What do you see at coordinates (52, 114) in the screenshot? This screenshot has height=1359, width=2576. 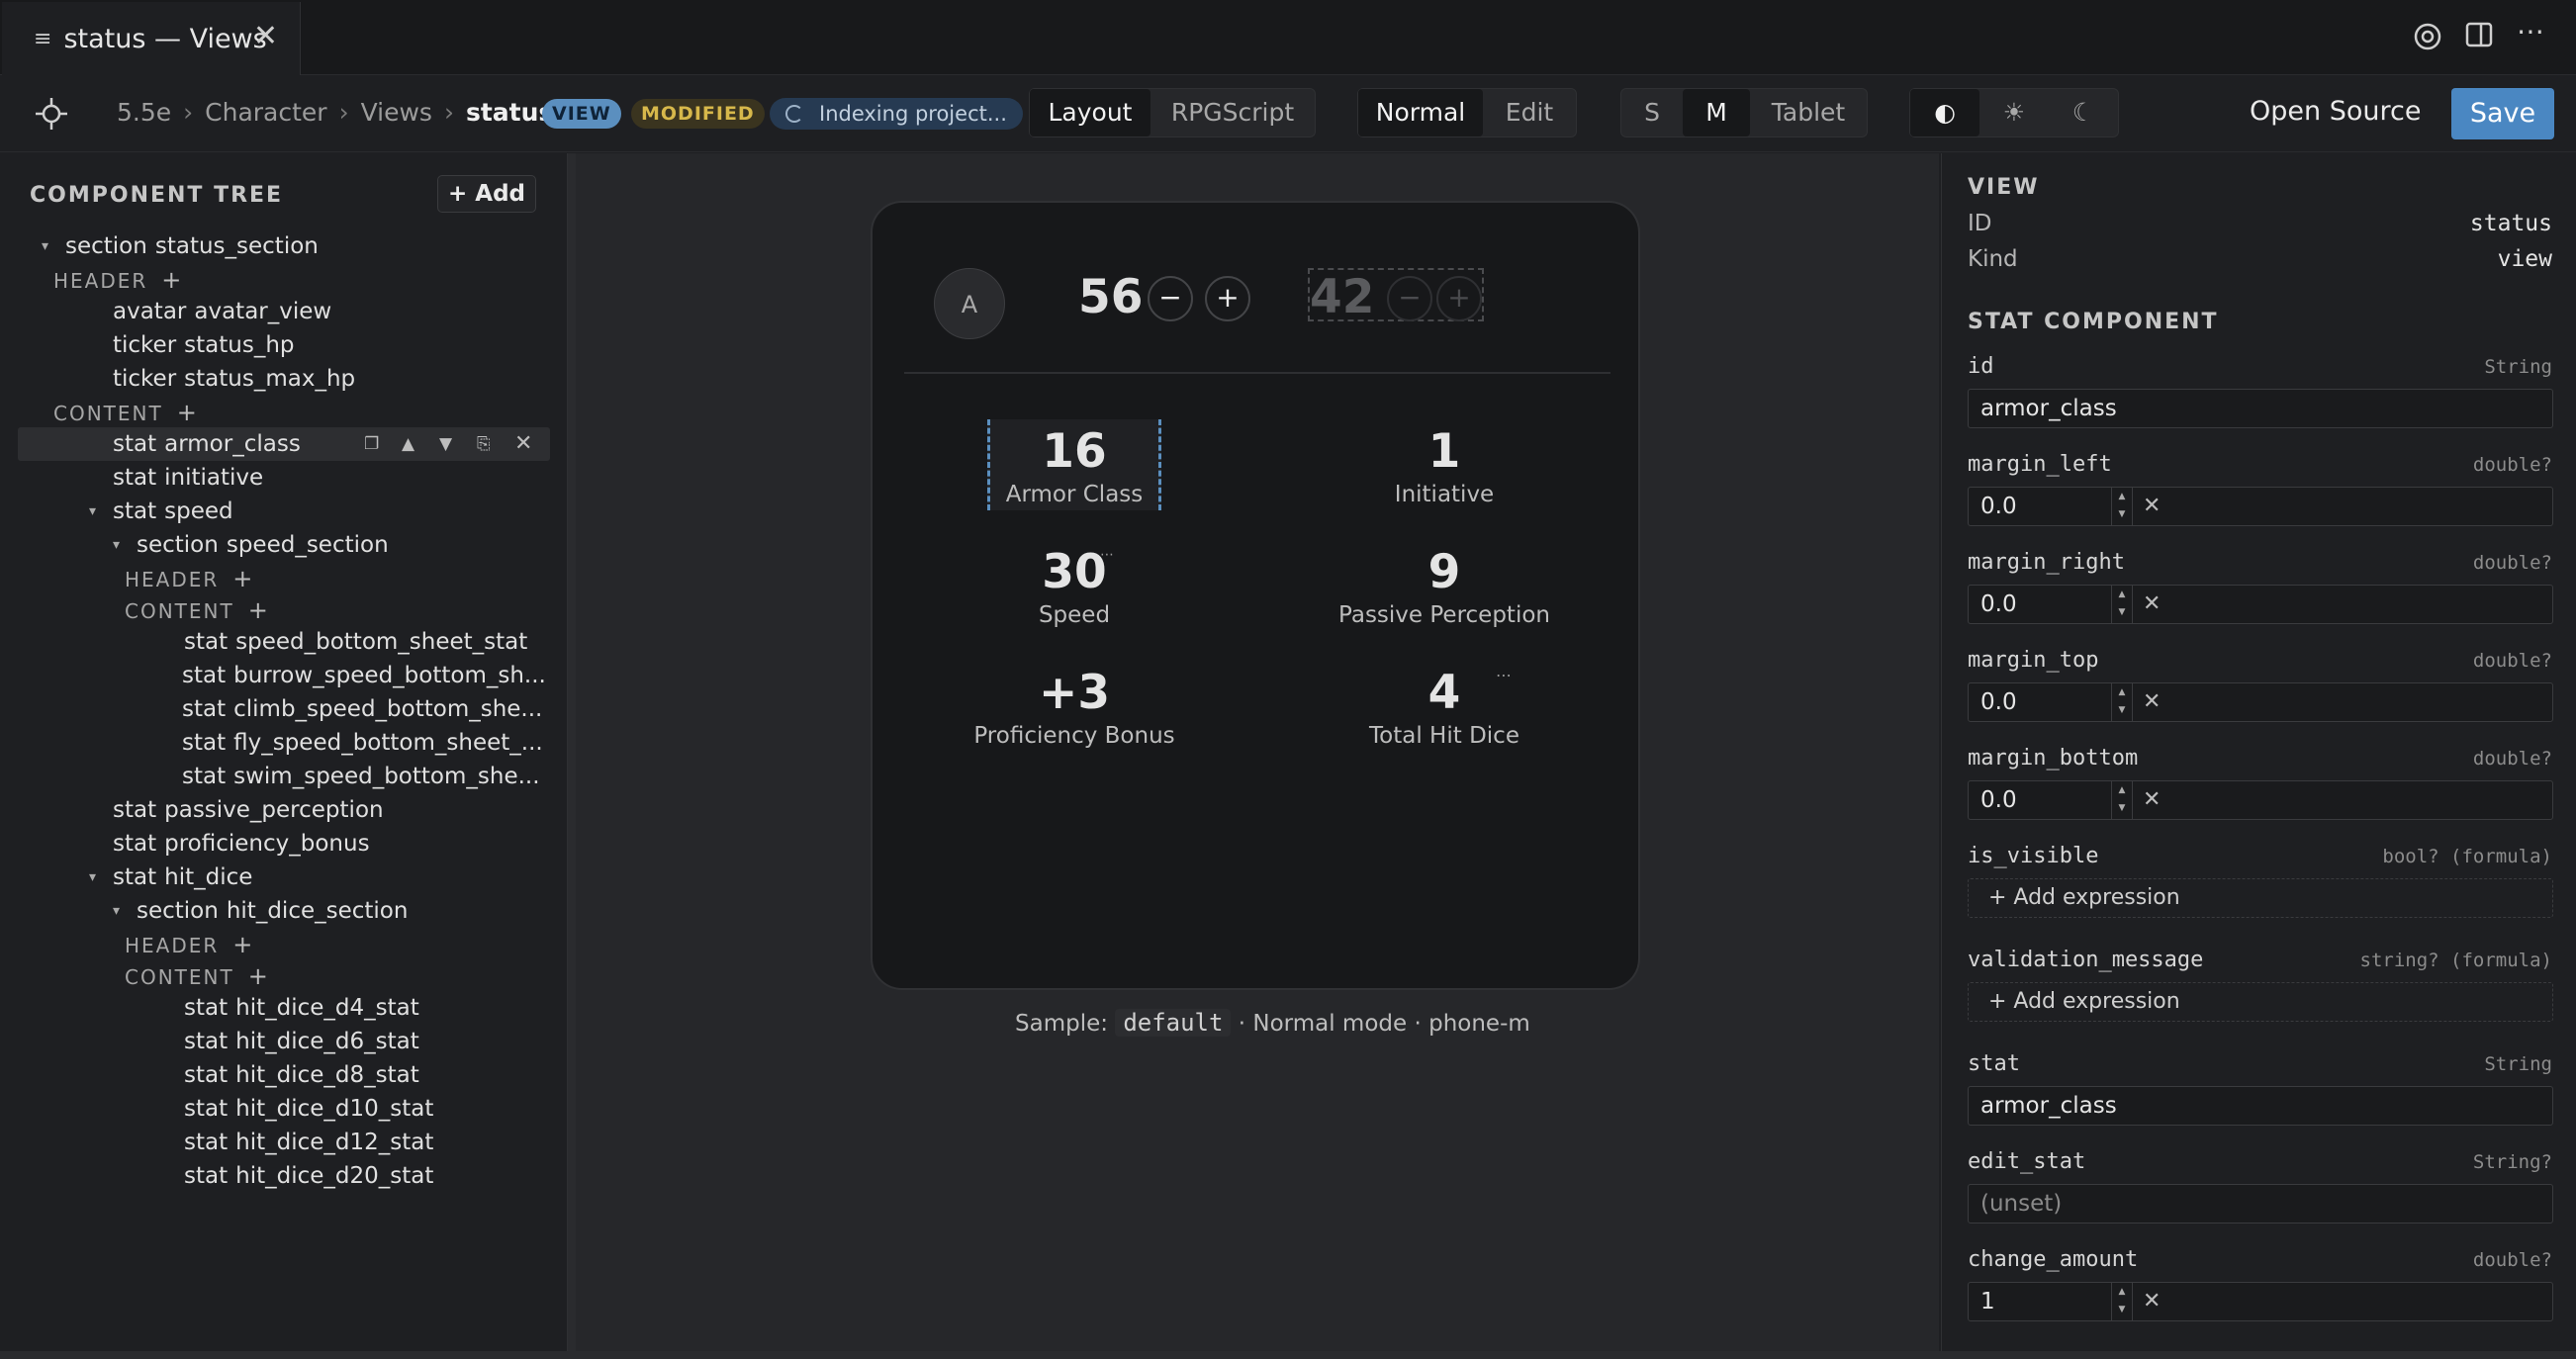 I see `crosshair-icon` at bounding box center [52, 114].